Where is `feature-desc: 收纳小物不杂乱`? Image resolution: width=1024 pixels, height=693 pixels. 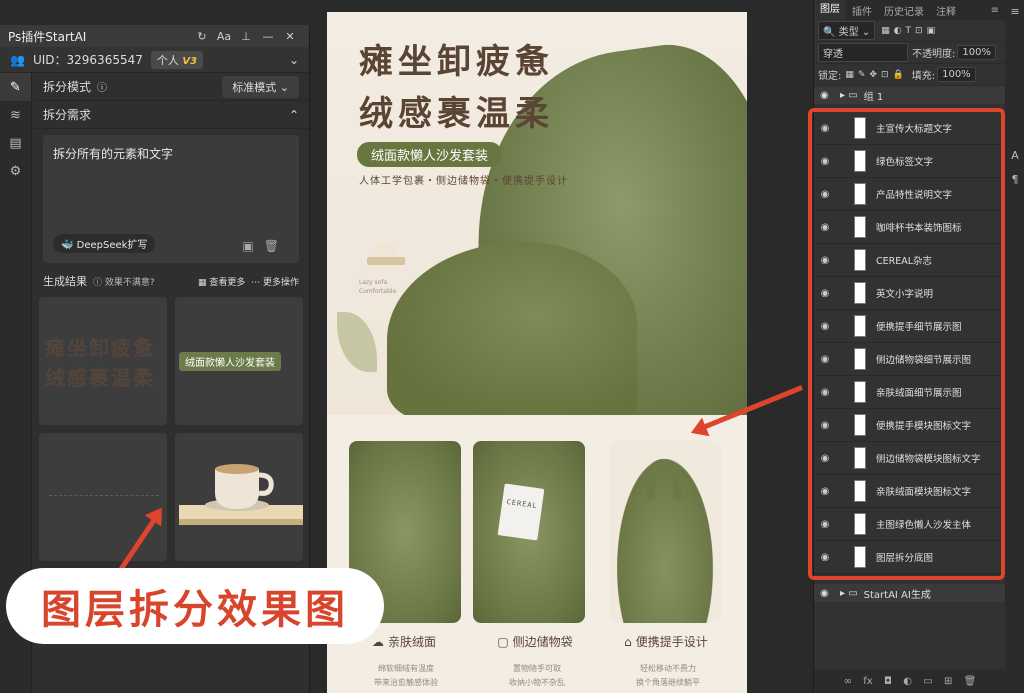
feature-desc: 收纳小物不杂乱 is located at coordinates (537, 682).